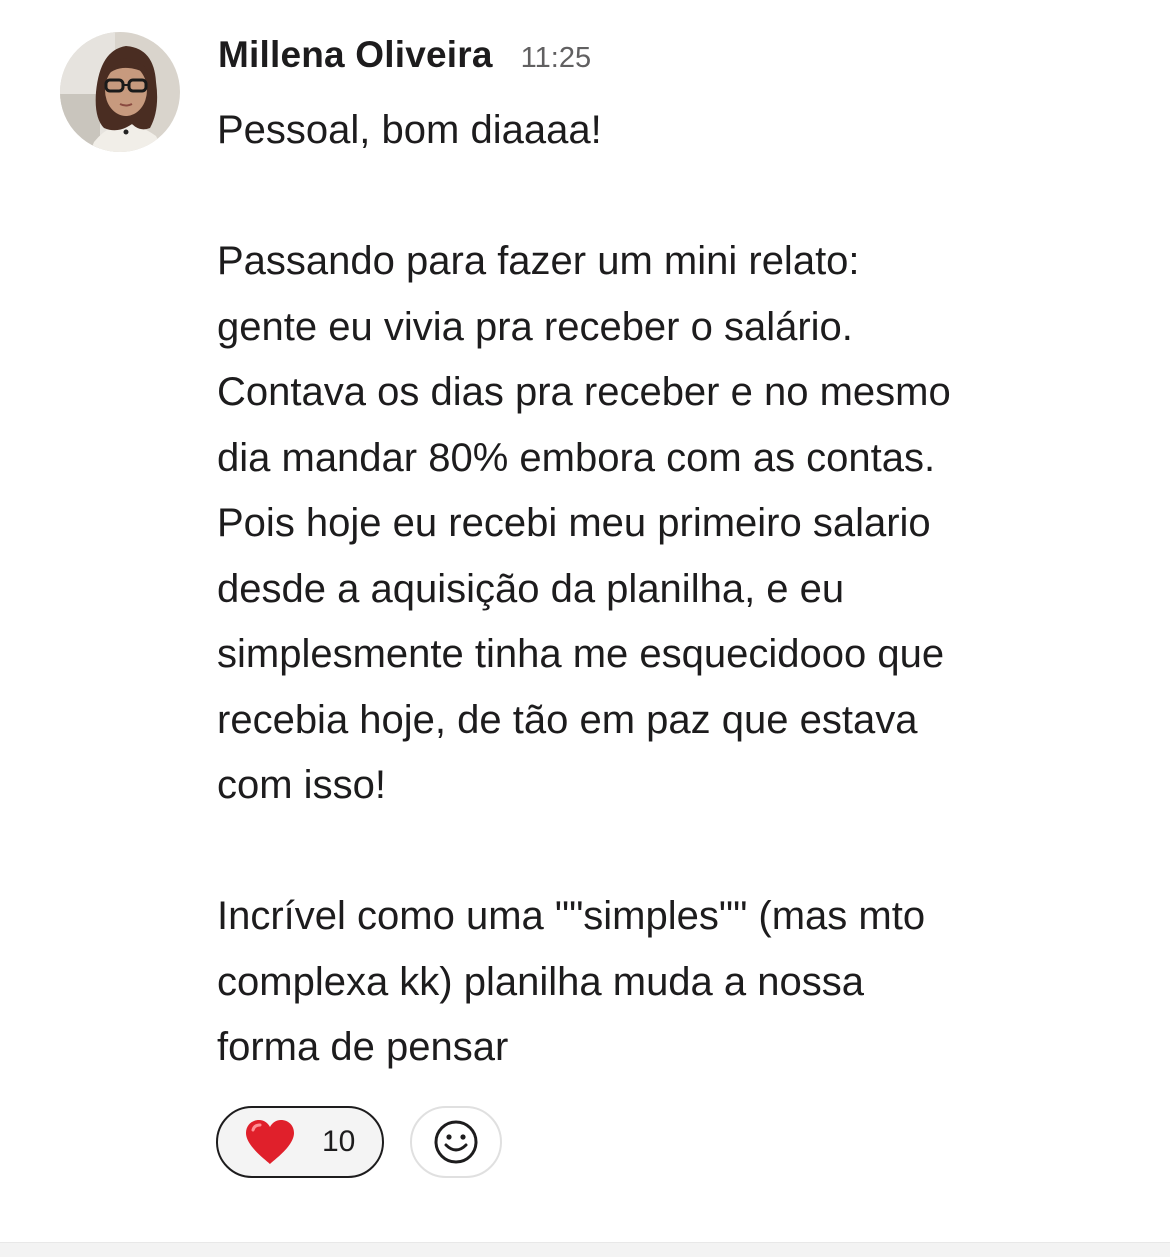  I want to click on message-line: Passando para fazer um mini relato:, so click(538, 261).